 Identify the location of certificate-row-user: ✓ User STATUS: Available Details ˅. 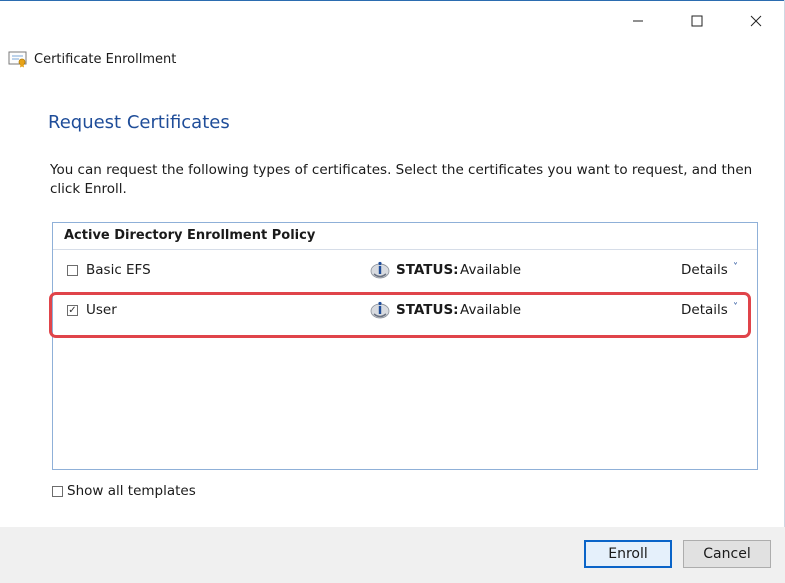
(405, 312).